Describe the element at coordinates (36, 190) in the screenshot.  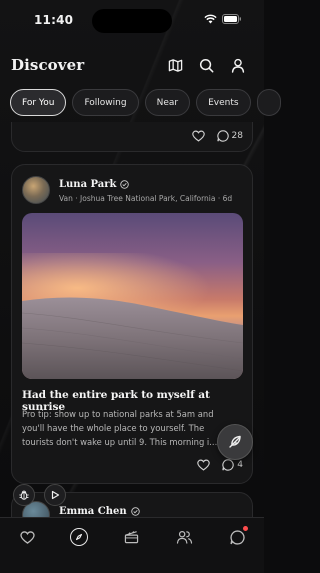
I see `author-avatar` at that location.